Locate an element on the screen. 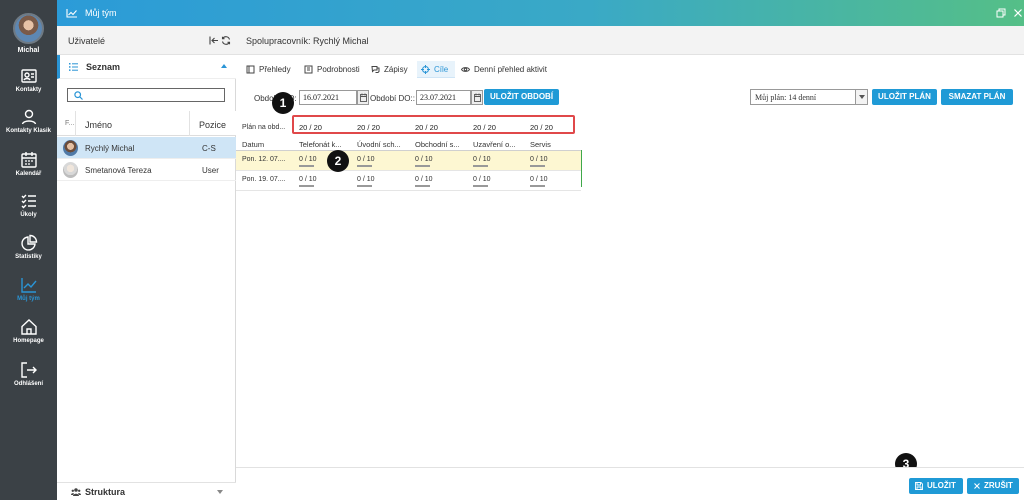  cancel-button: ZRUŠIT is located at coordinates (993, 486).